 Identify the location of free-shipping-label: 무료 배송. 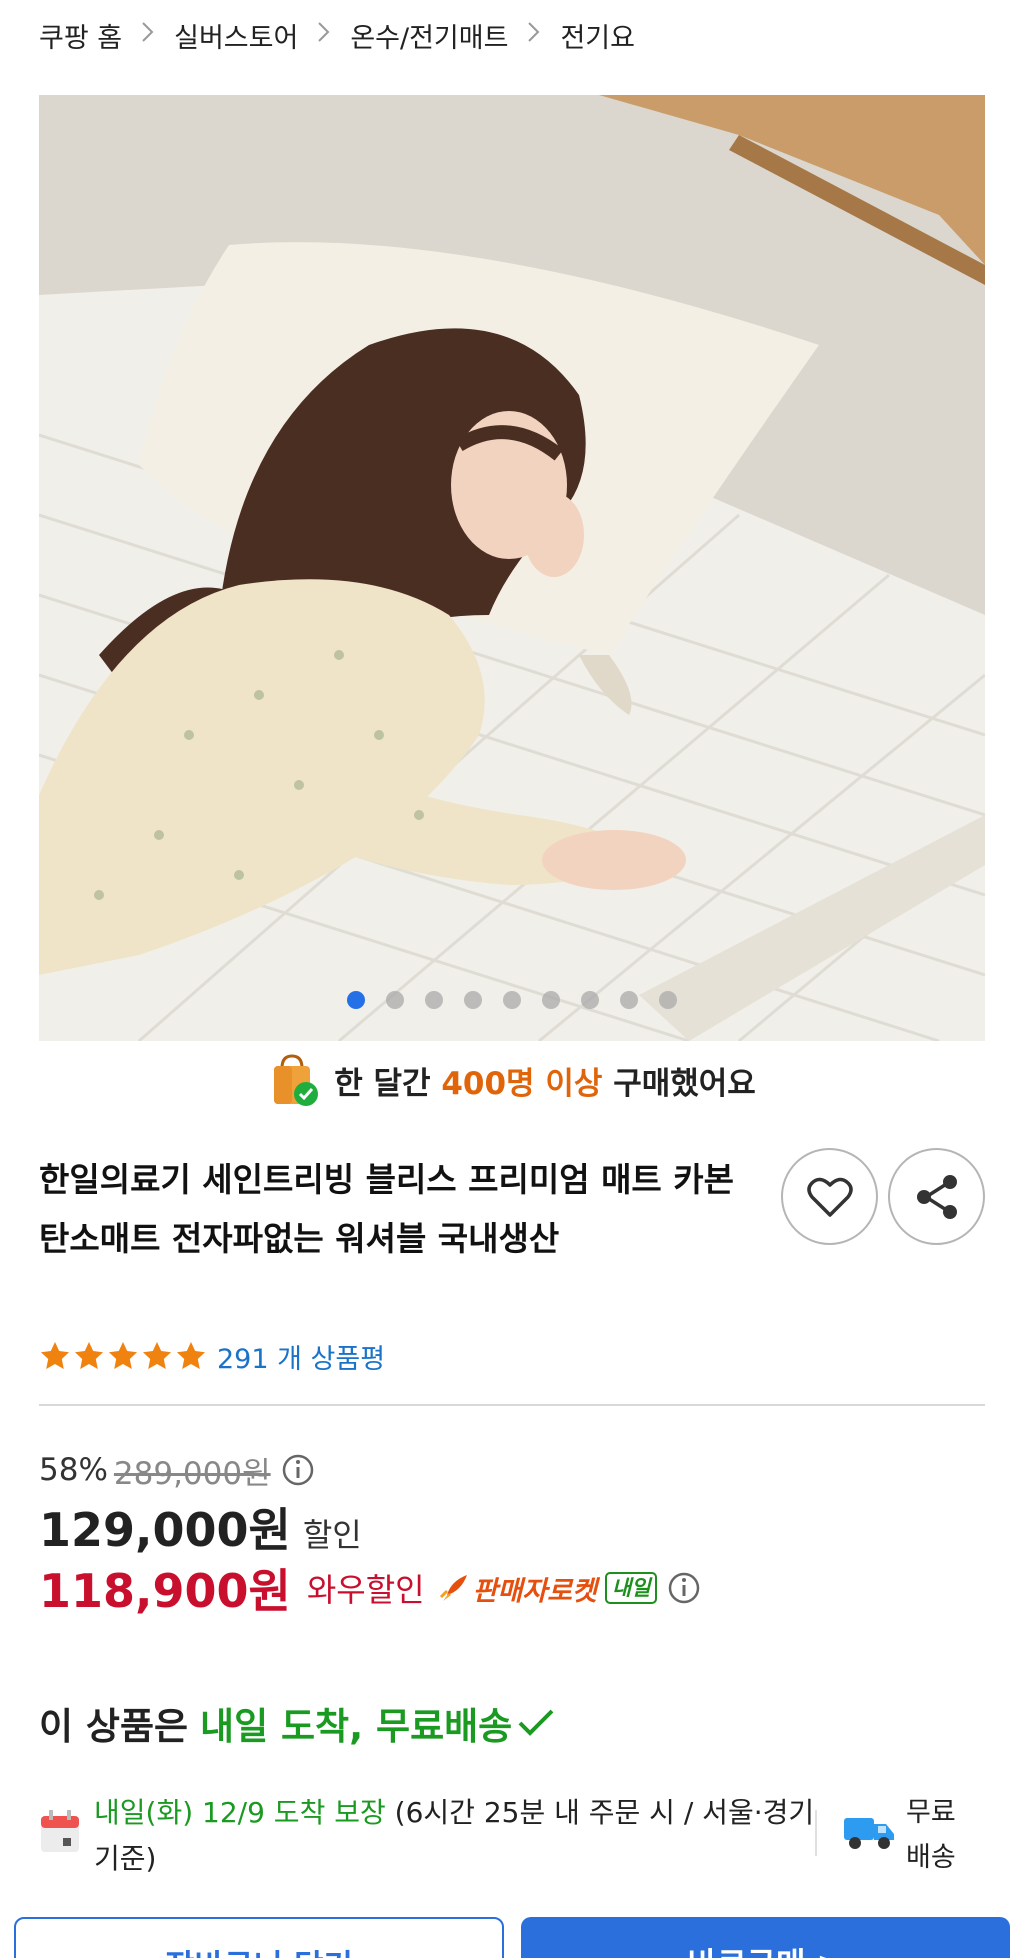
(931, 1835).